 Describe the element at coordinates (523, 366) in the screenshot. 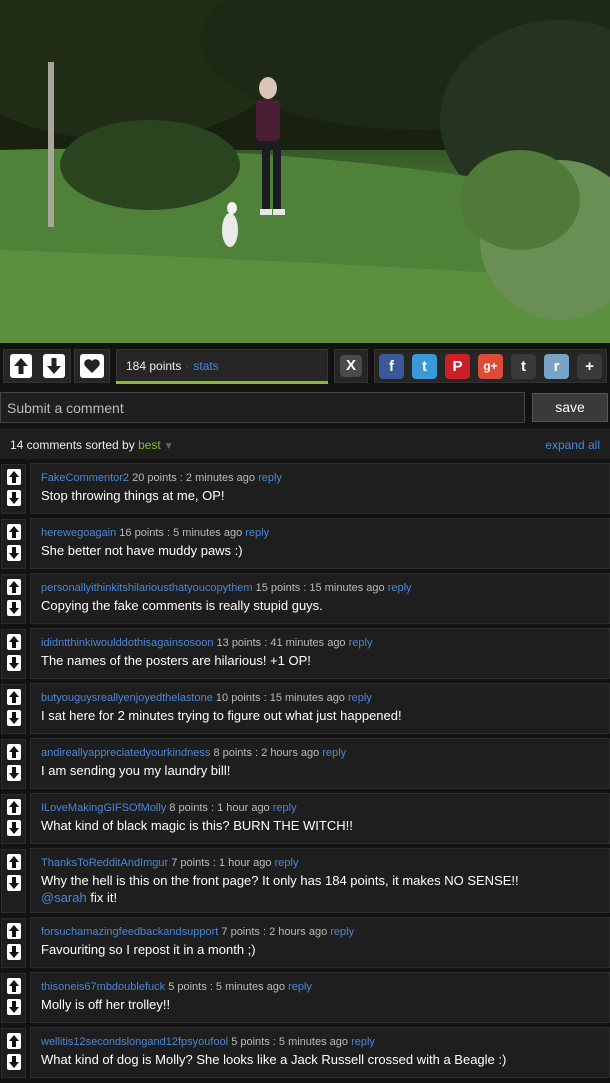

I see `tumblr-icon: t` at that location.